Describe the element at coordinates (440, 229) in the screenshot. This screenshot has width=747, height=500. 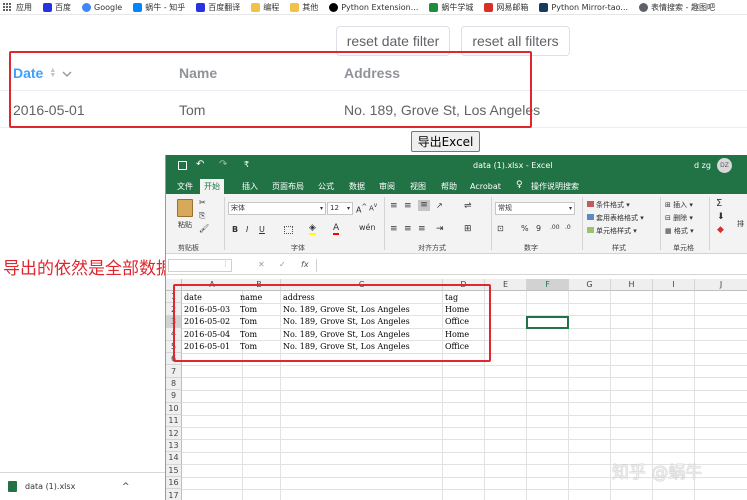
I see `indent-icon: ⇥` at that location.